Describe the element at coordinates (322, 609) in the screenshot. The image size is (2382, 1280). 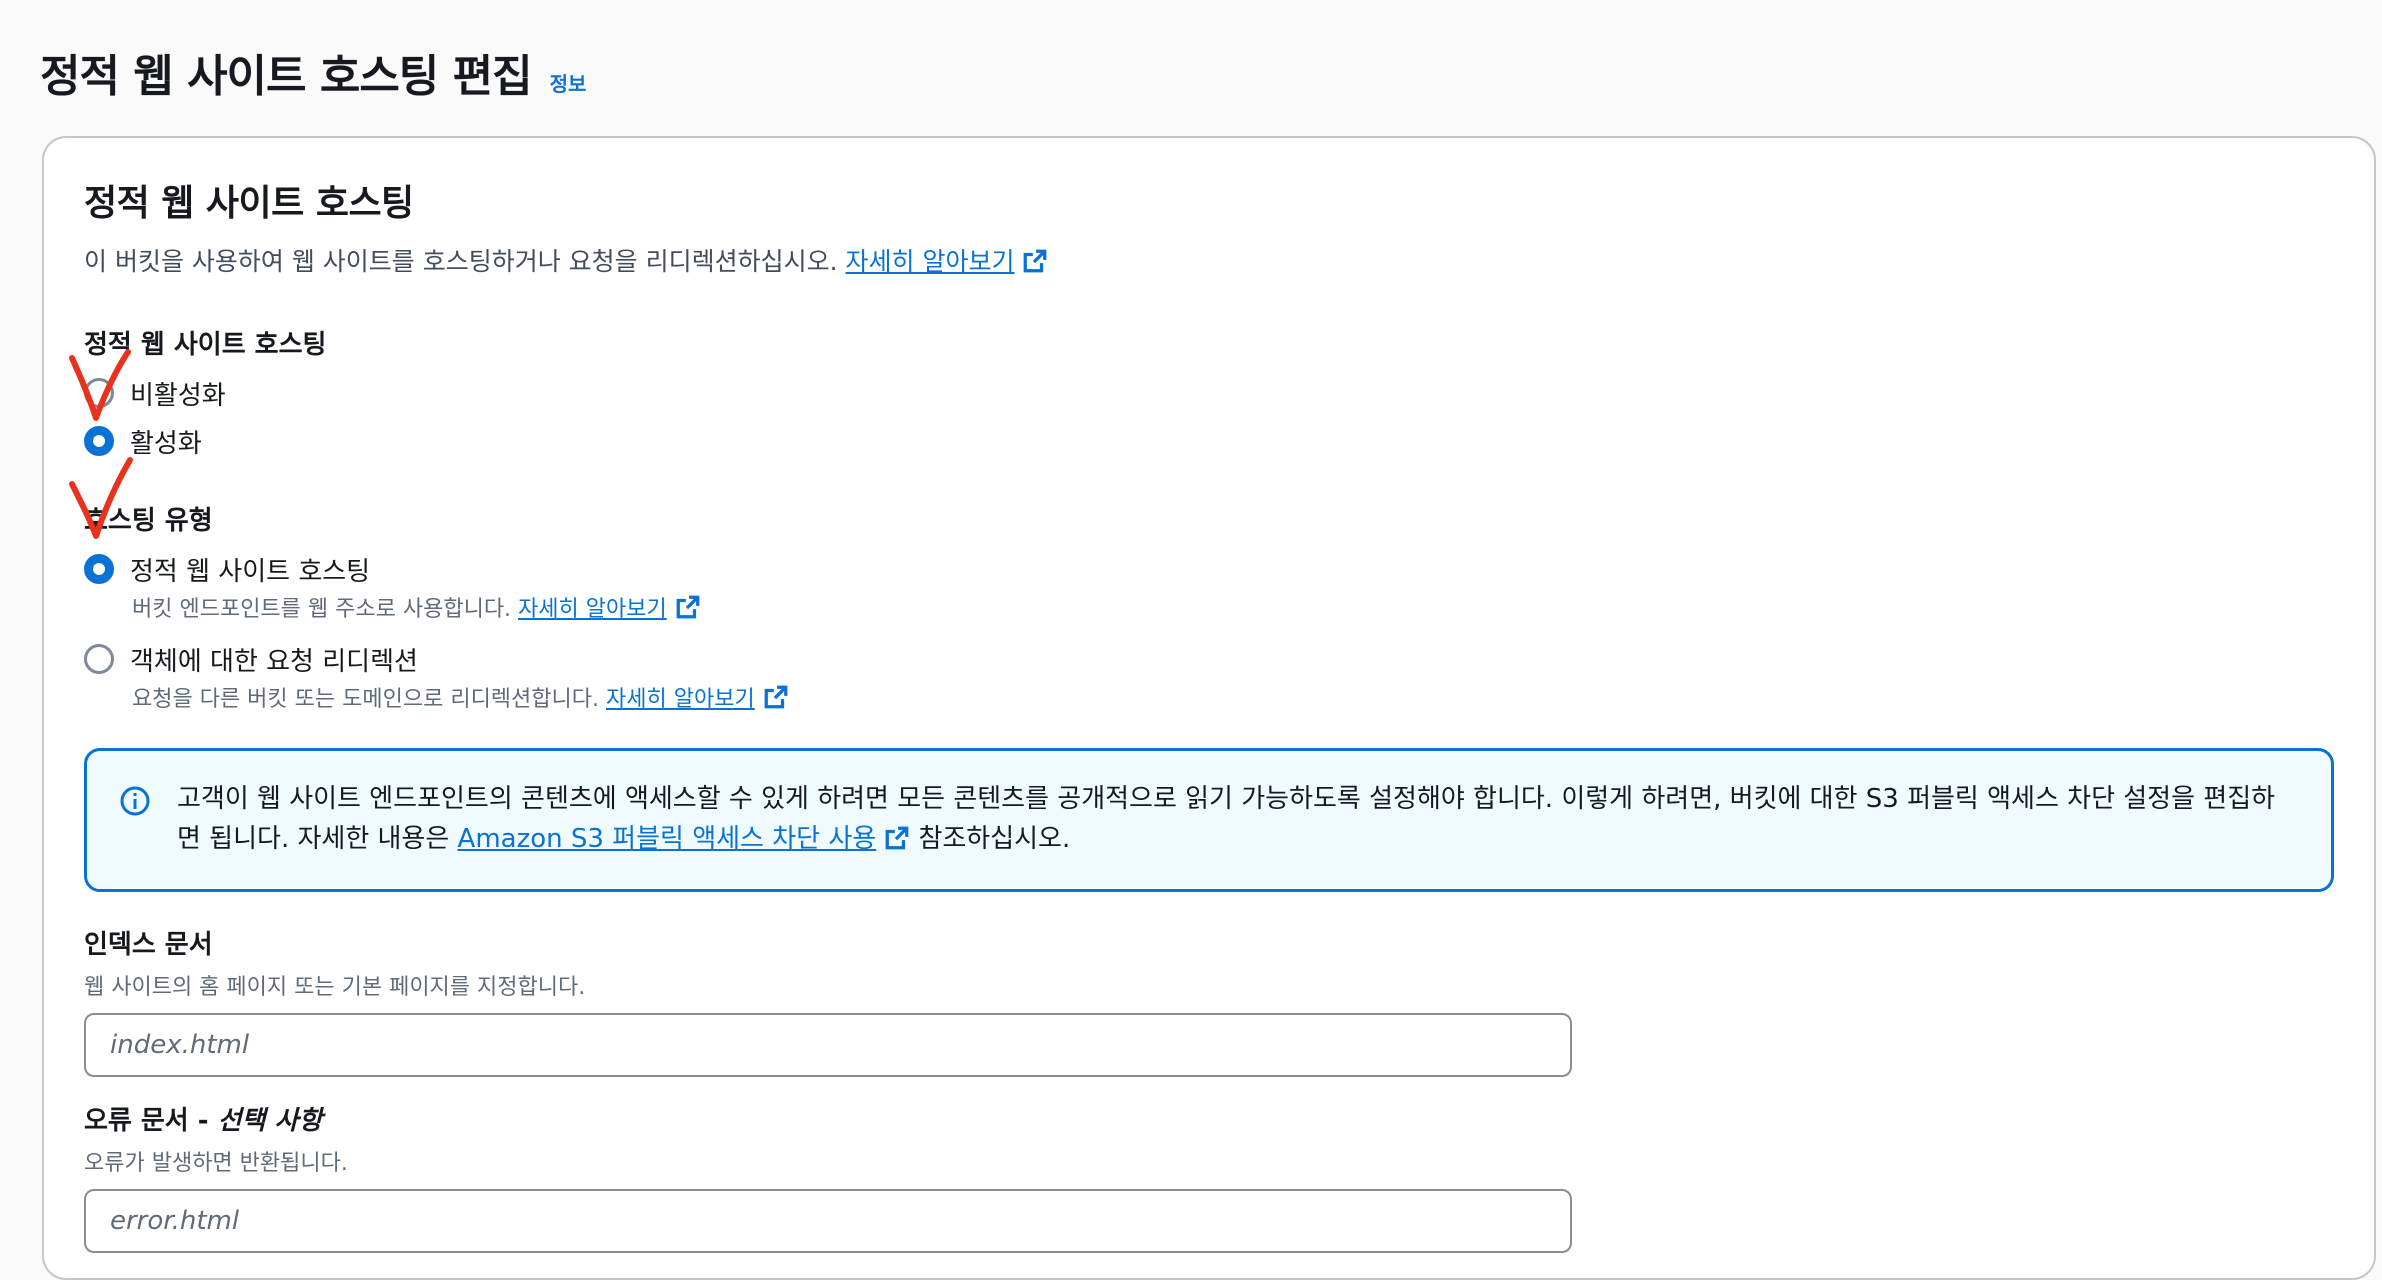
I see `static-hosting-description-text: 버킷 엔드포인트를 웹 주소로 사용합니다.` at that location.